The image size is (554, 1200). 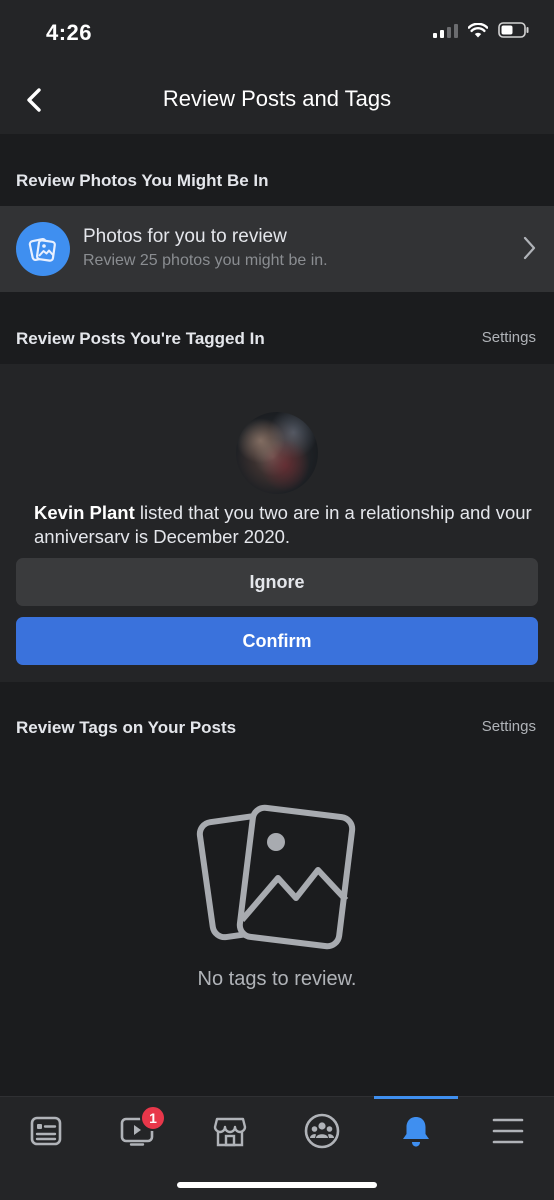 I want to click on photos-row-title: Photos for you to review, so click(x=185, y=236).